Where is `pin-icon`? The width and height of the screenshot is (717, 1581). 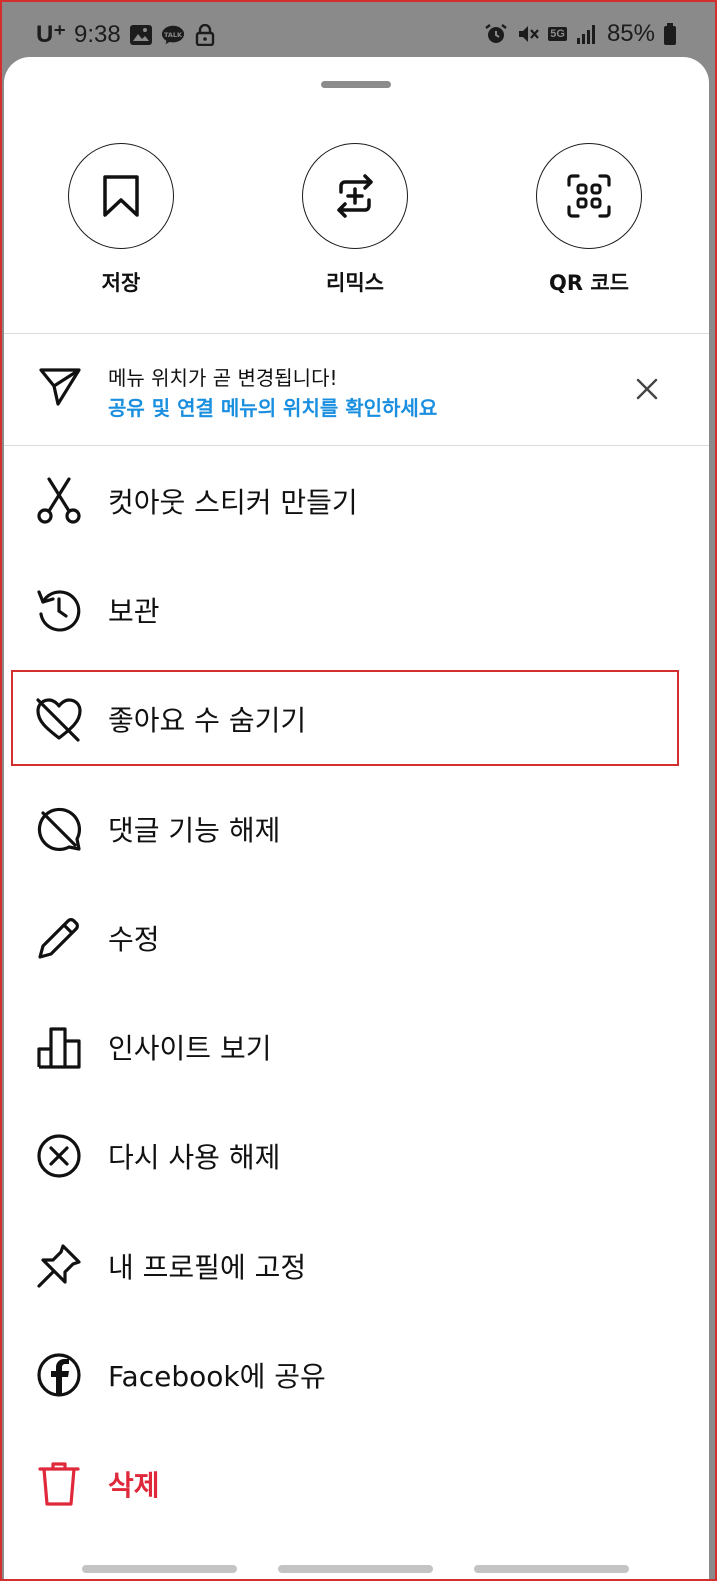
pin-icon is located at coordinates (59, 1266).